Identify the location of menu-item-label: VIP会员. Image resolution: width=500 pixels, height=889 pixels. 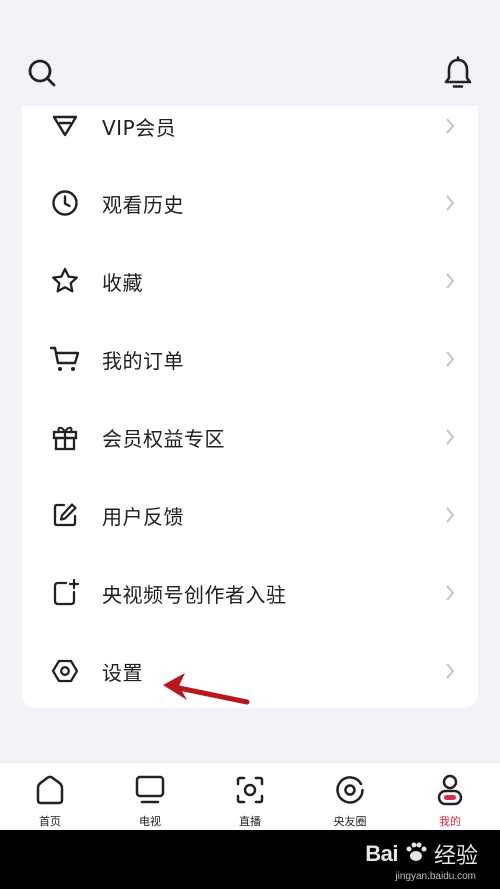
(139, 127).